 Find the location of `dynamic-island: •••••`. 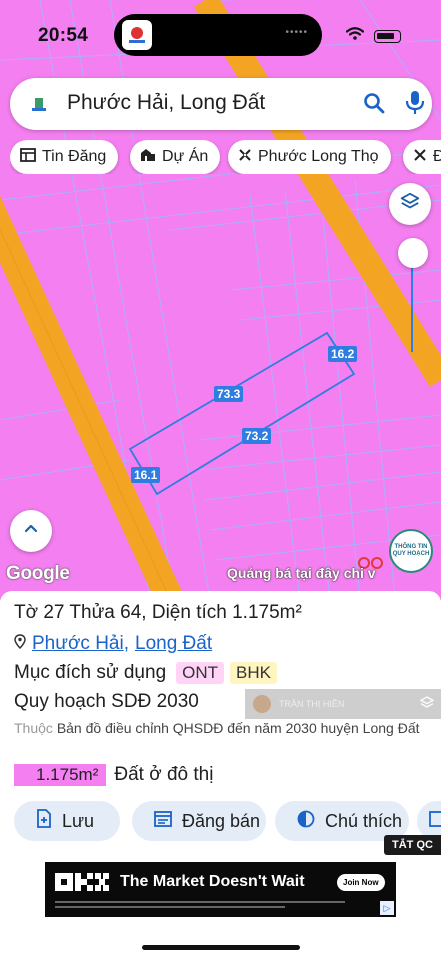

dynamic-island: ••••• is located at coordinates (218, 35).